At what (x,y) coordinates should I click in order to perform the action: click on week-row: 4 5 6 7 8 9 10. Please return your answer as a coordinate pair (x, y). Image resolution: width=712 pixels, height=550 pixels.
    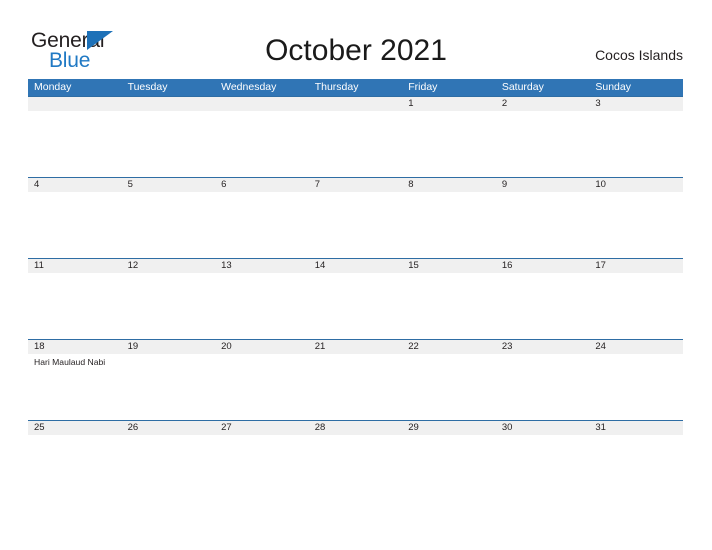
    Looking at the image, I should click on (355, 217).